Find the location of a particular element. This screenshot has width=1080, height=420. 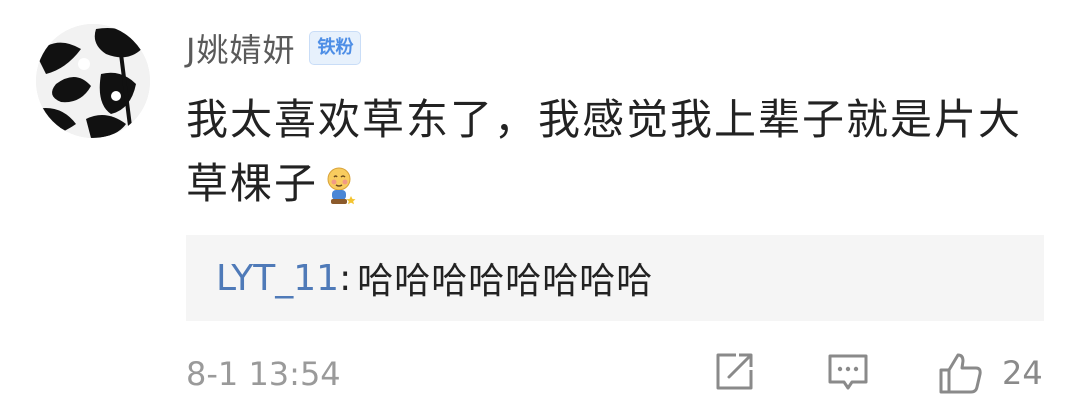

comment-button is located at coordinates (848, 372).